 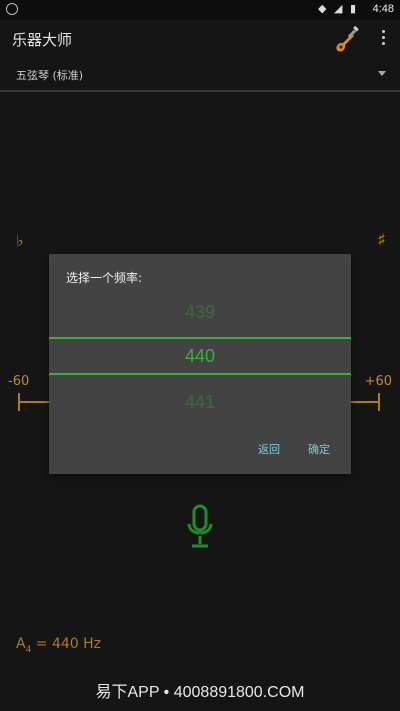 I want to click on dialog-title: 选择一个频率:, so click(x=104, y=278).